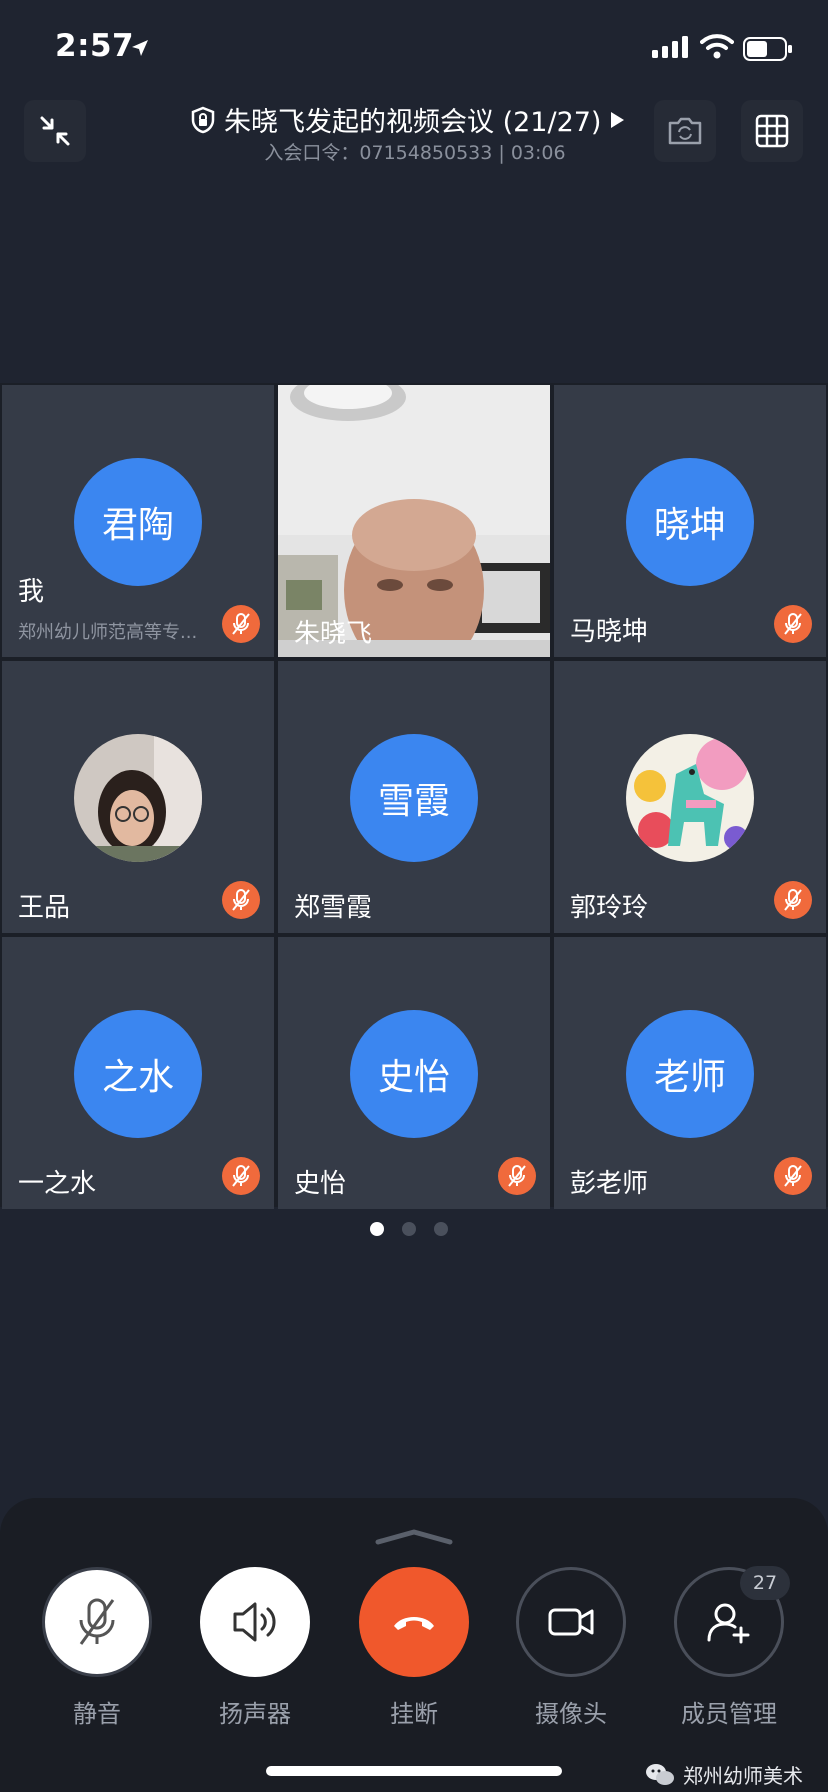 Image resolution: width=828 pixels, height=1792 pixels. I want to click on video-camera-icon, so click(571, 1622).